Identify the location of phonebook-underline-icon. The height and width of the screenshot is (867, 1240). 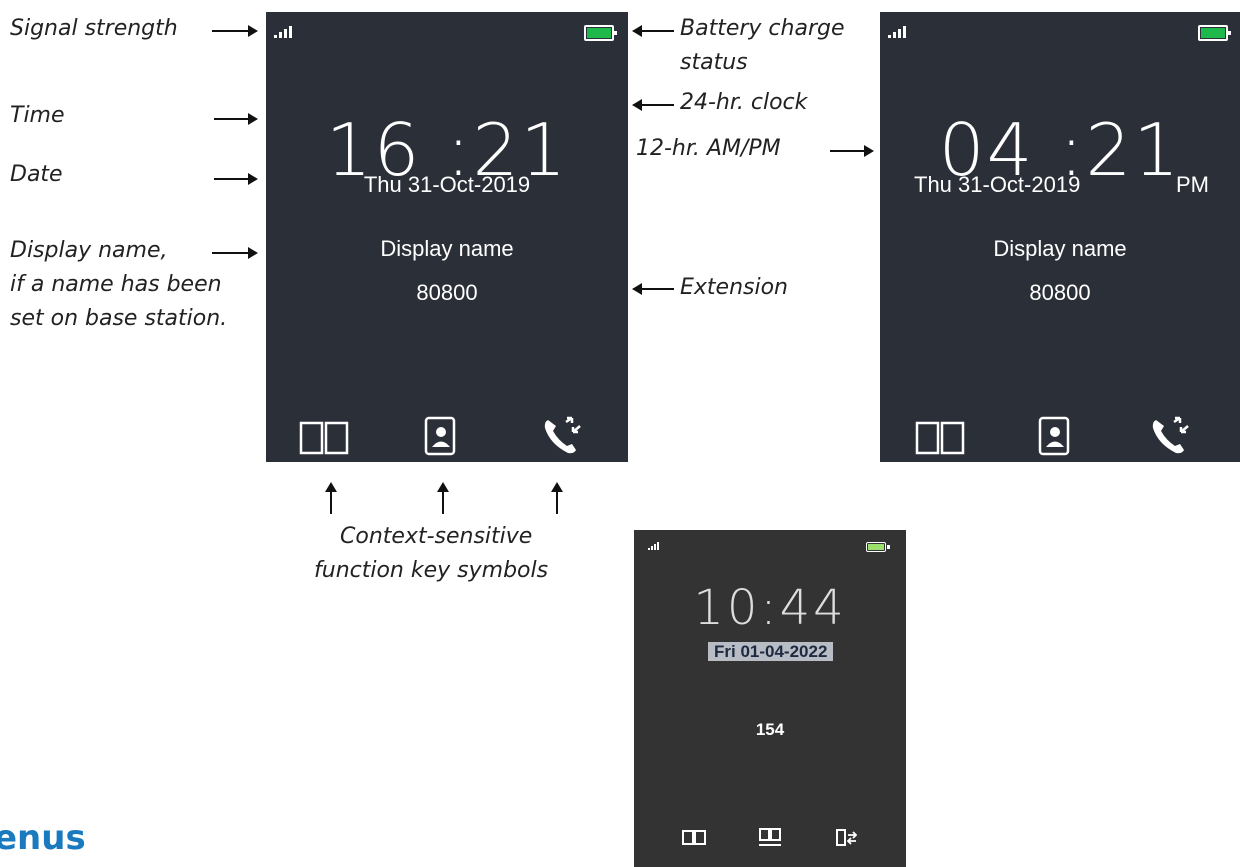
(770, 838).